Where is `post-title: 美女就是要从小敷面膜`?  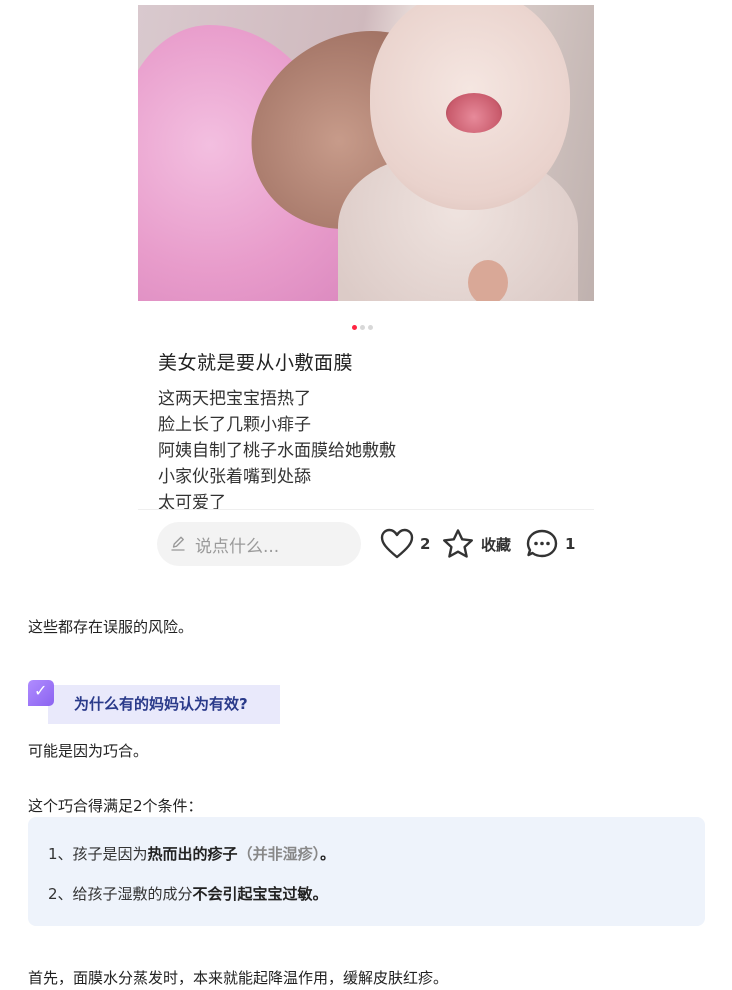
post-title: 美女就是要从小敷面膜 is located at coordinates (256, 363).